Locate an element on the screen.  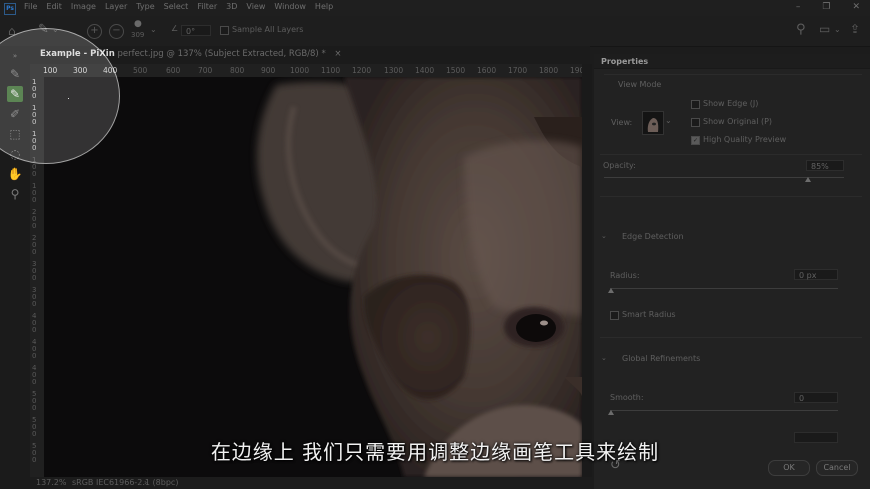
close-tab-icon: × is located at coordinates (337, 54).